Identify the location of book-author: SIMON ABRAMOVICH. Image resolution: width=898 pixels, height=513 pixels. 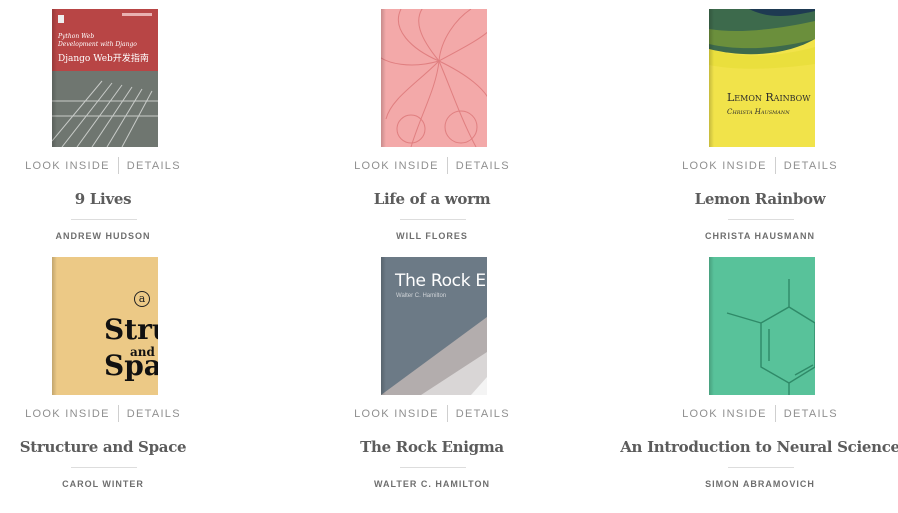
(760, 484).